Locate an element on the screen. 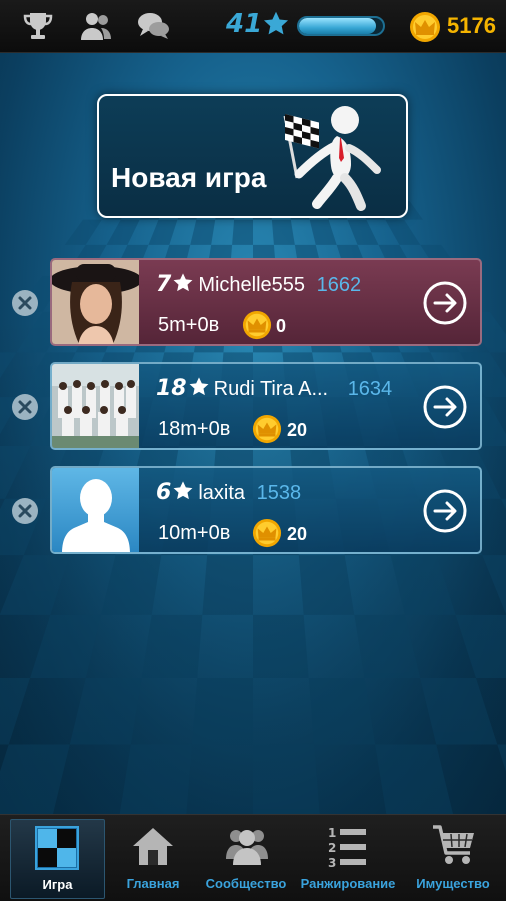 The image size is (506, 901). home-icon is located at coordinates (153, 846).